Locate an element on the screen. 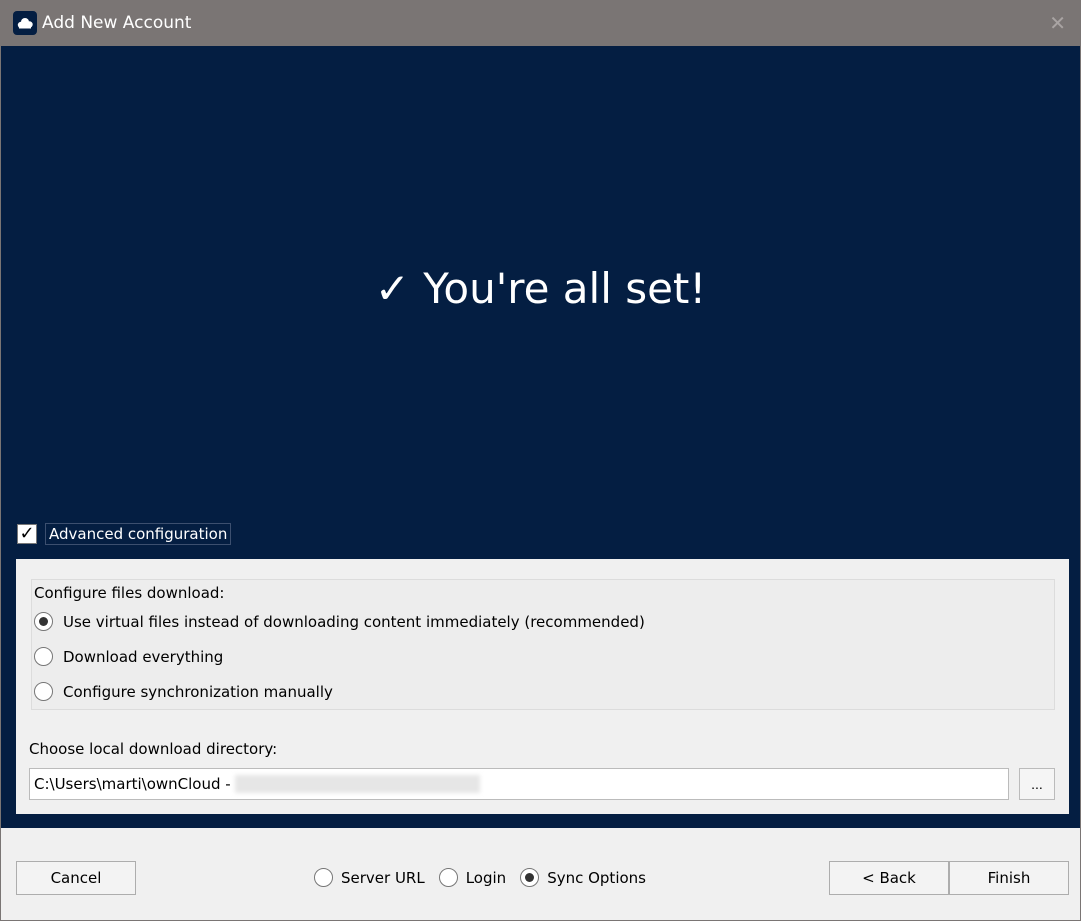 This screenshot has width=1081, height=921. radio-selected-icon is located at coordinates (43, 621).